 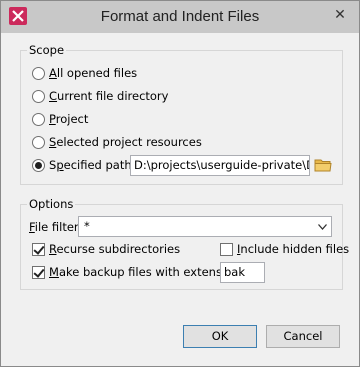 I want to click on scope-label: Scope, so click(x=47, y=50).